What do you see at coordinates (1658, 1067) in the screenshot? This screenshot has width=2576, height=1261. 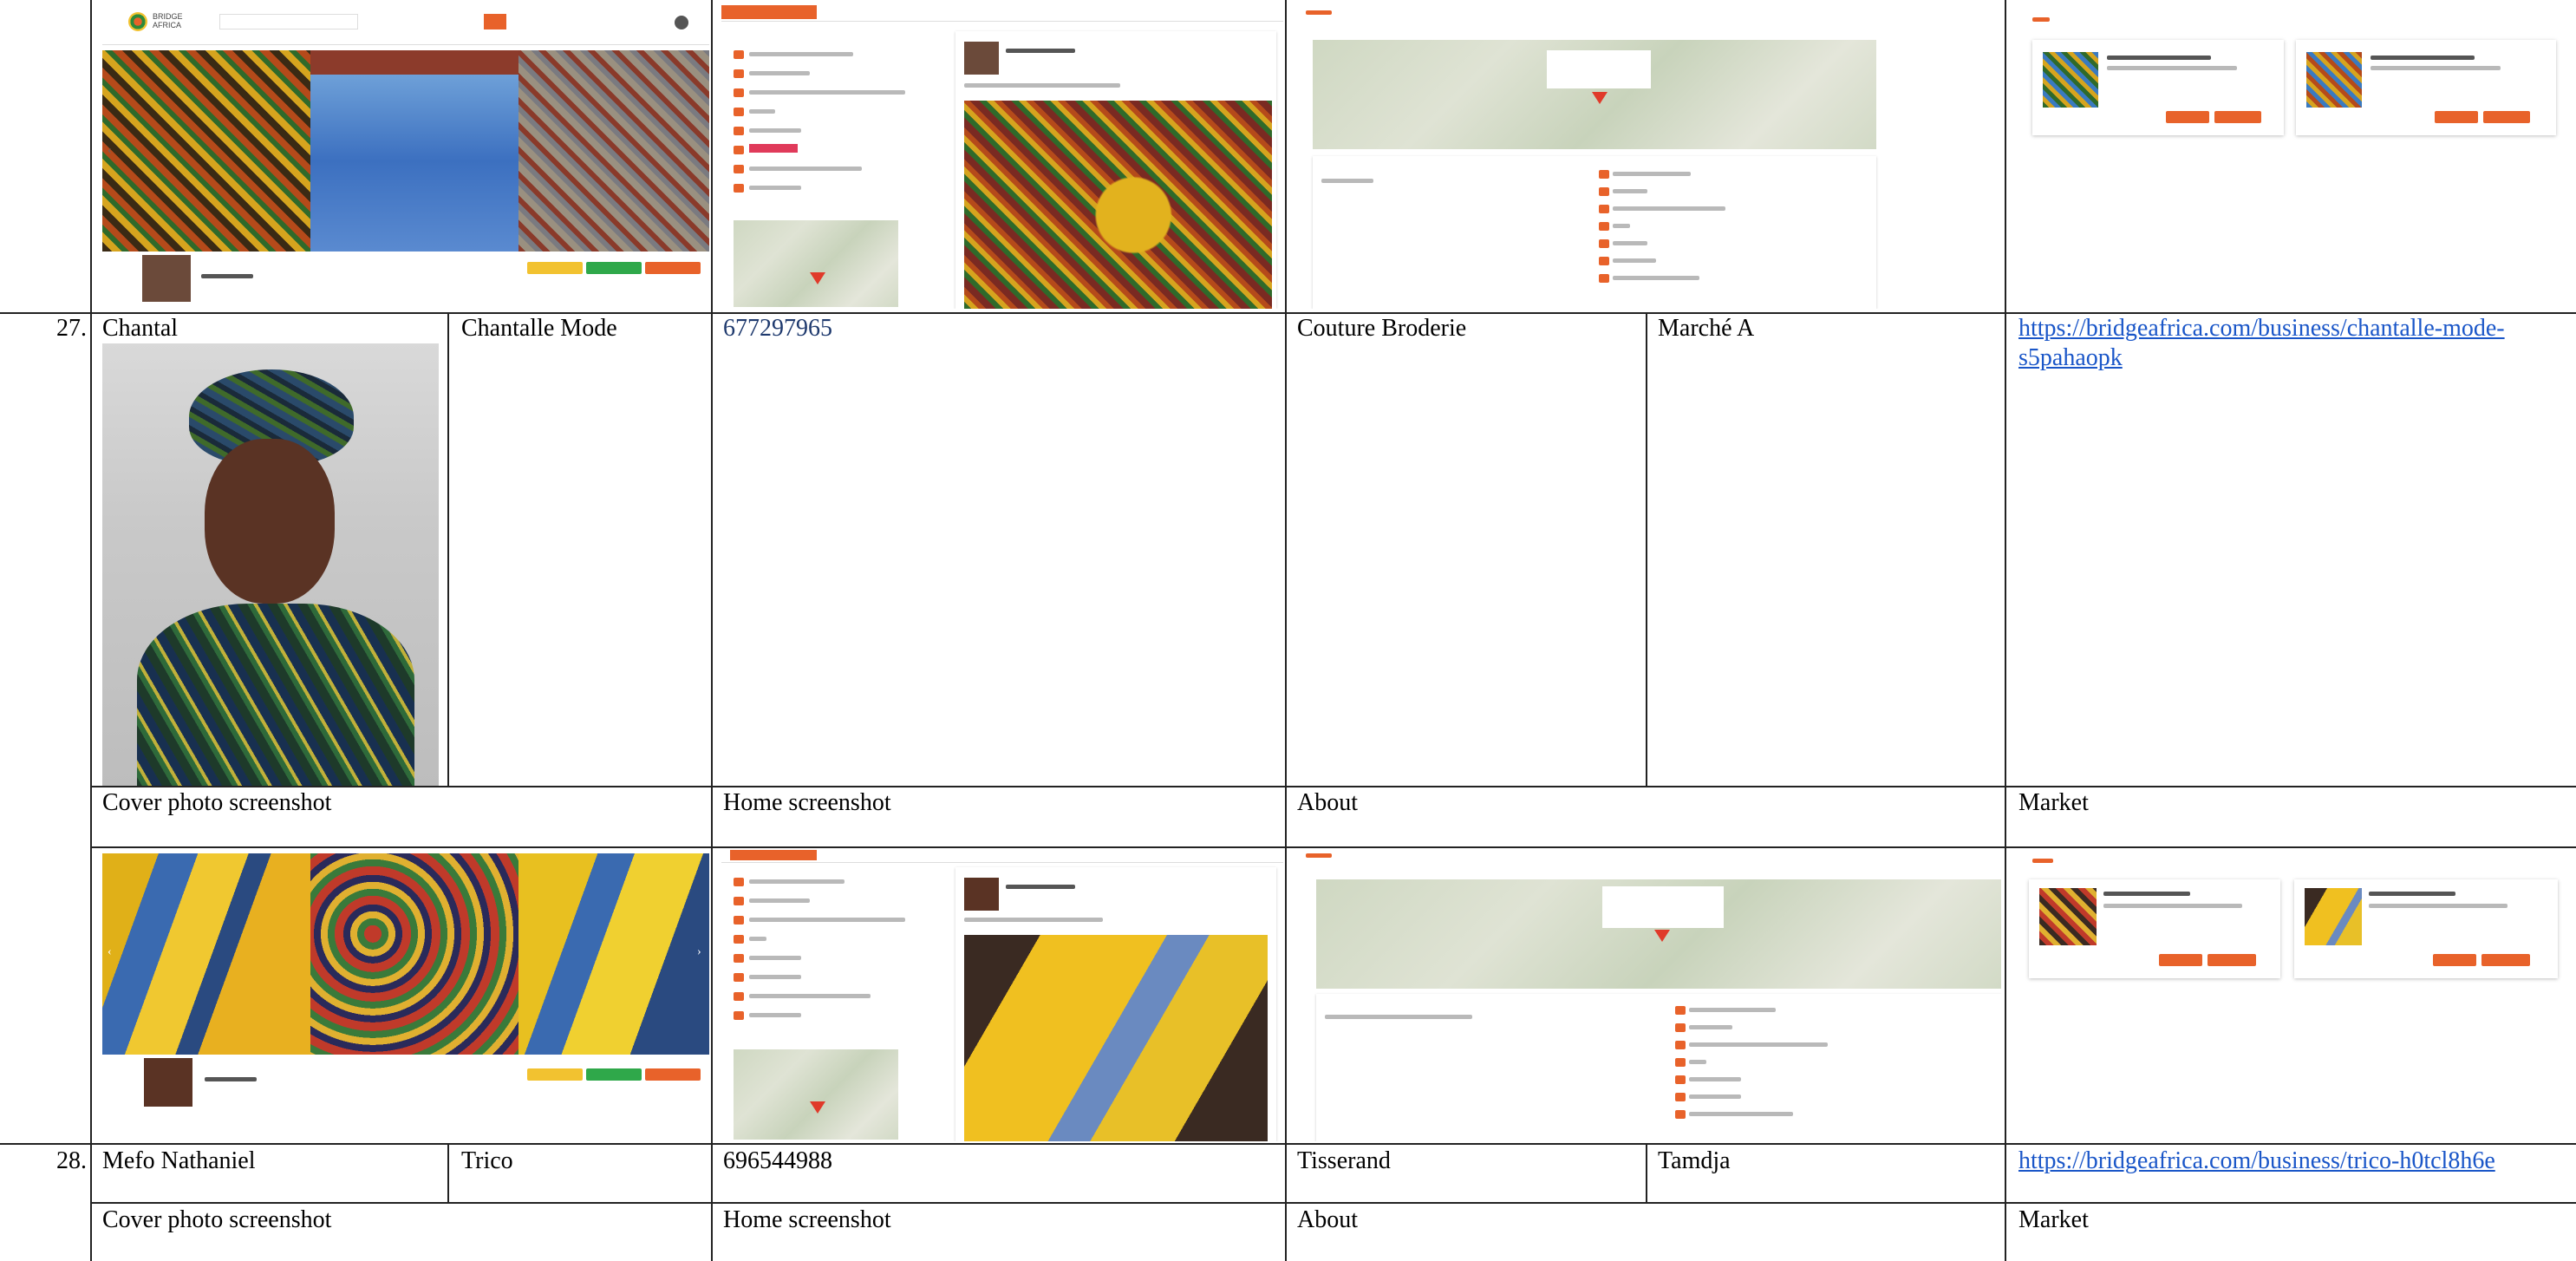 I see `about-details` at bounding box center [1658, 1067].